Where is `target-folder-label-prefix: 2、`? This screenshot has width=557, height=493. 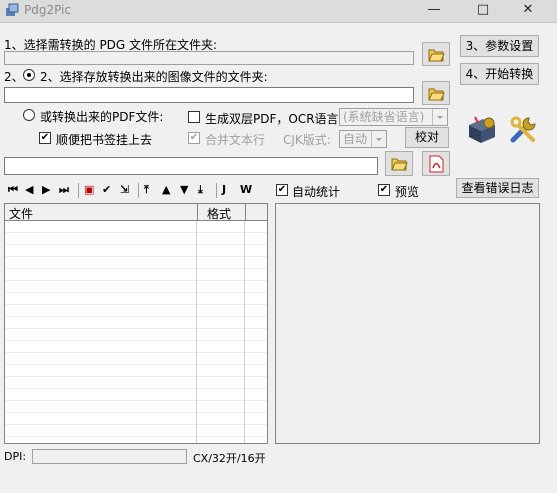
target-folder-label-prefix: 2、 is located at coordinates (14, 77).